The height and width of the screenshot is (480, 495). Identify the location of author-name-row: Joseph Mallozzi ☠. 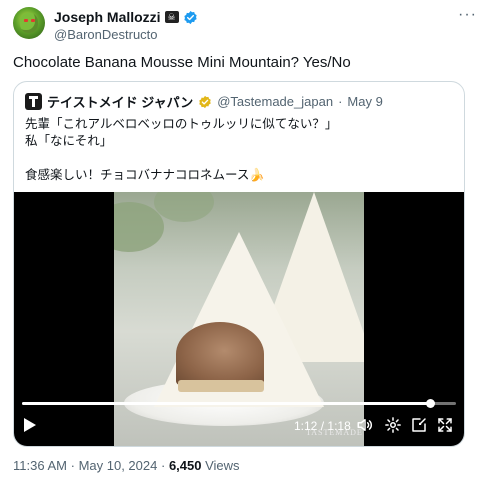
(126, 17).